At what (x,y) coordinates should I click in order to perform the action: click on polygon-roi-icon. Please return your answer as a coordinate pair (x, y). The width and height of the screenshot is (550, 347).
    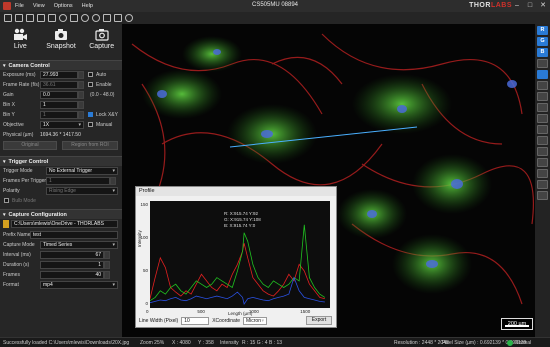
    Looking at the image, I should click on (542, 107).